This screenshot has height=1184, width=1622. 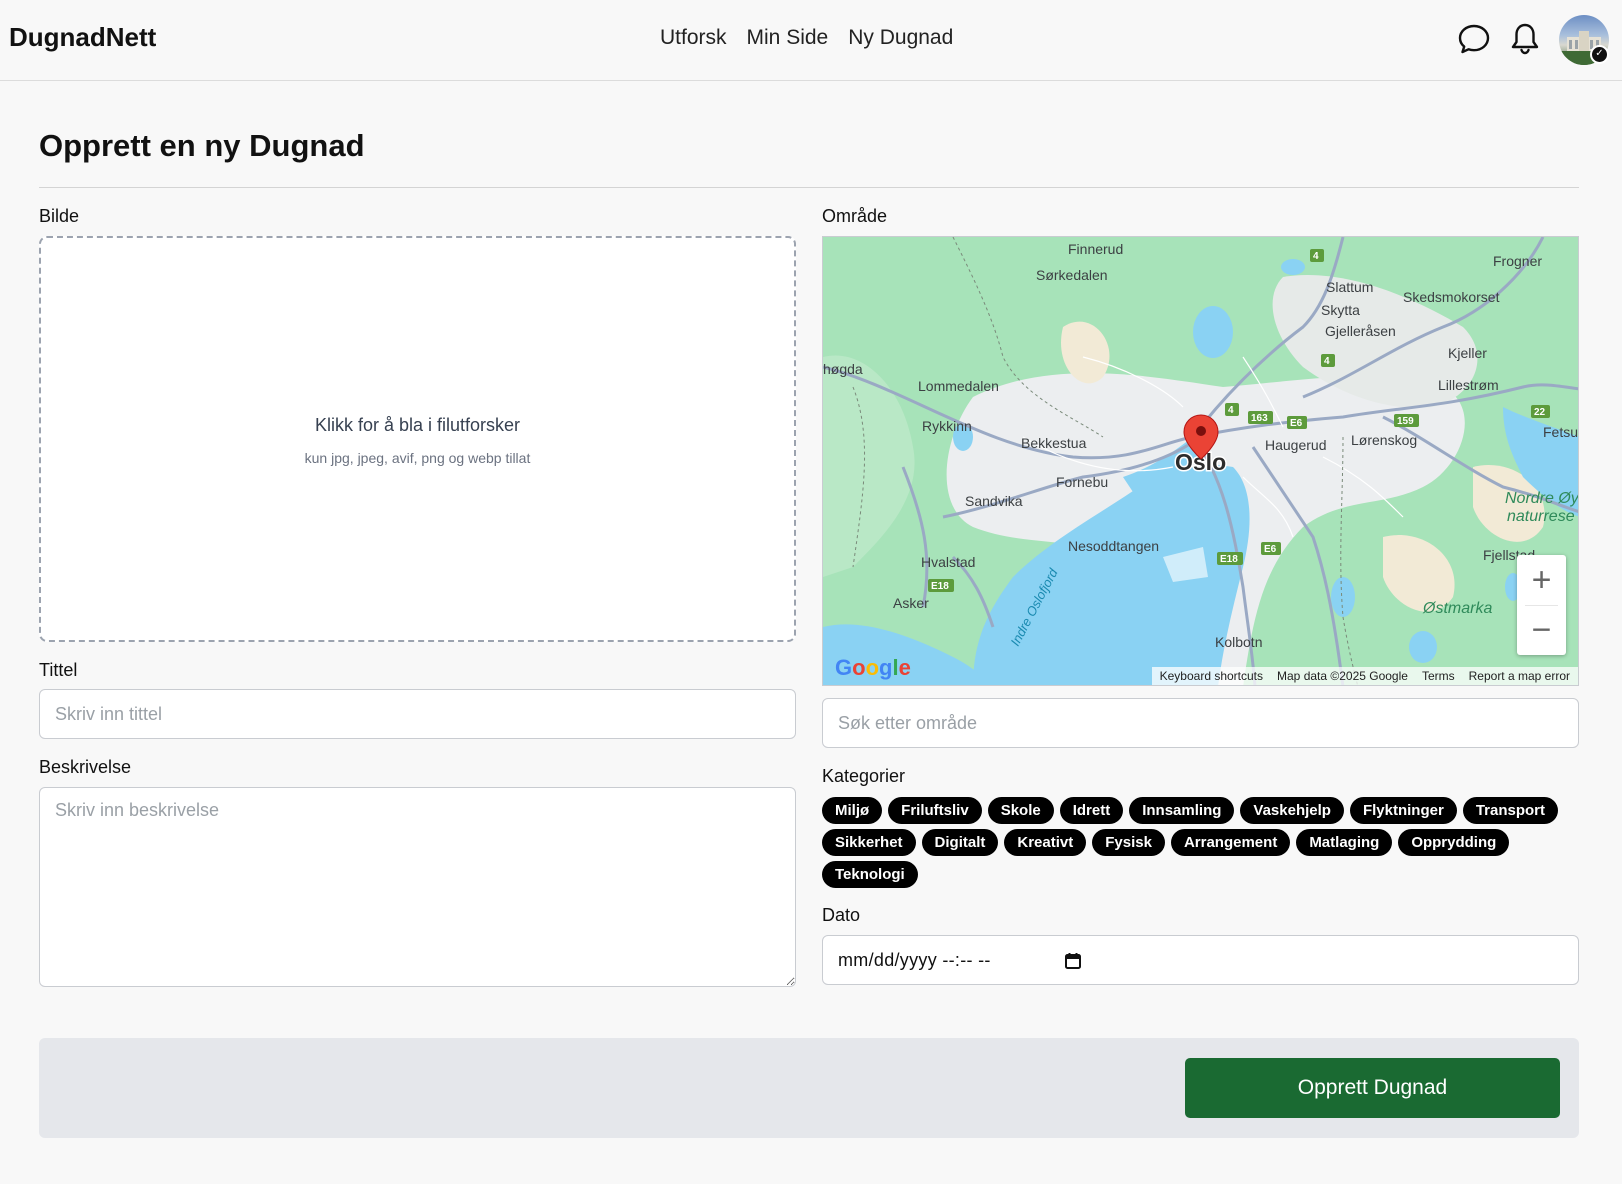 I want to click on category-chip-sikkerhet: Sikkerhet, so click(x=869, y=842).